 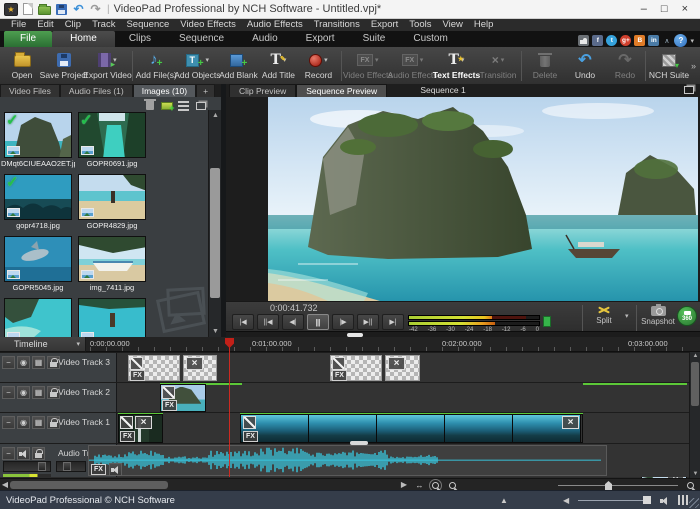 What do you see at coordinates (39, 264) in the screenshot?
I see `media-item: GOPR5045.jpg` at bounding box center [39, 264].